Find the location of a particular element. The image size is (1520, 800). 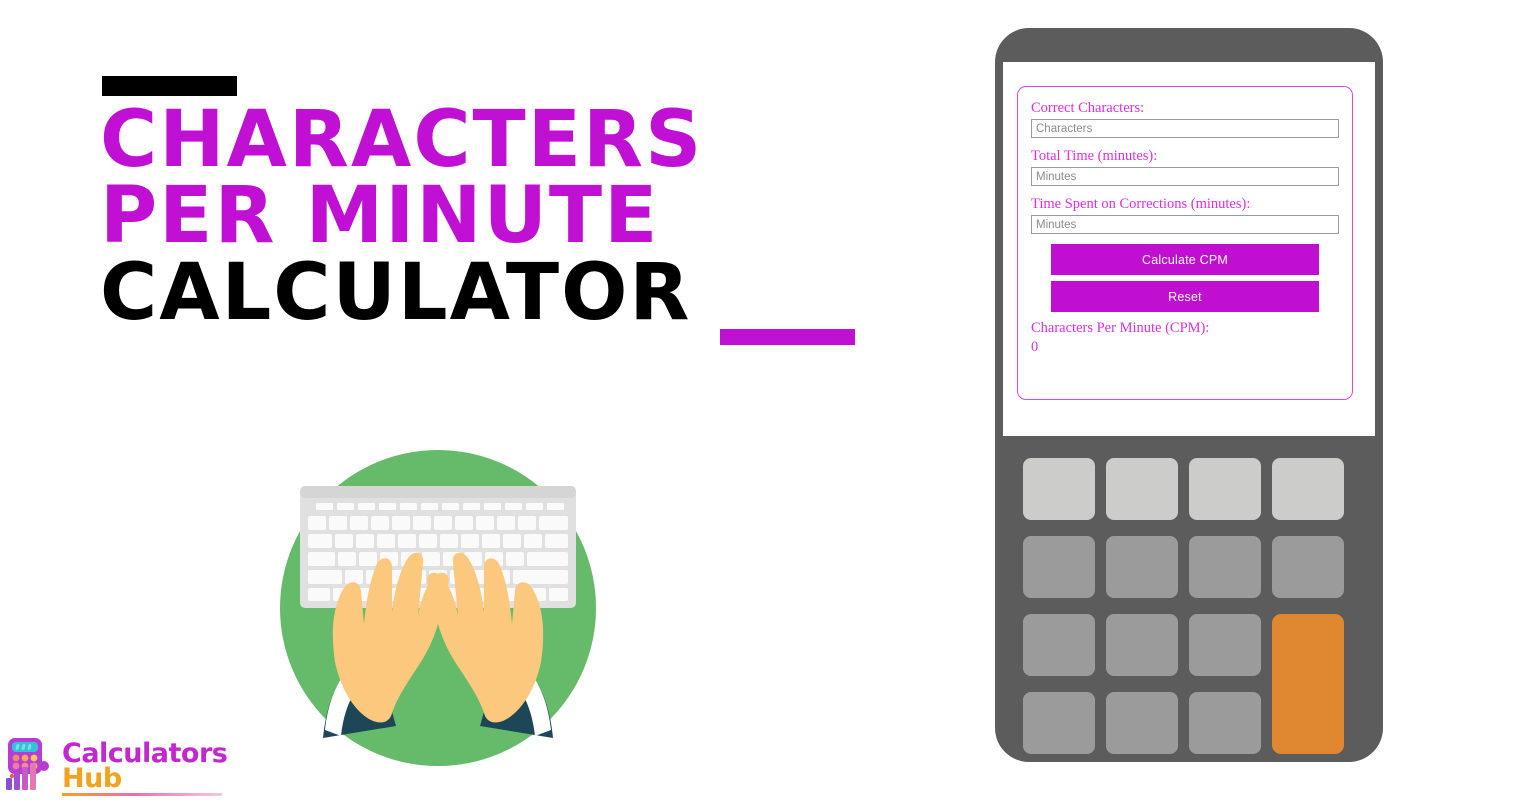

keypad-key-r1c4 is located at coordinates (1308, 489).